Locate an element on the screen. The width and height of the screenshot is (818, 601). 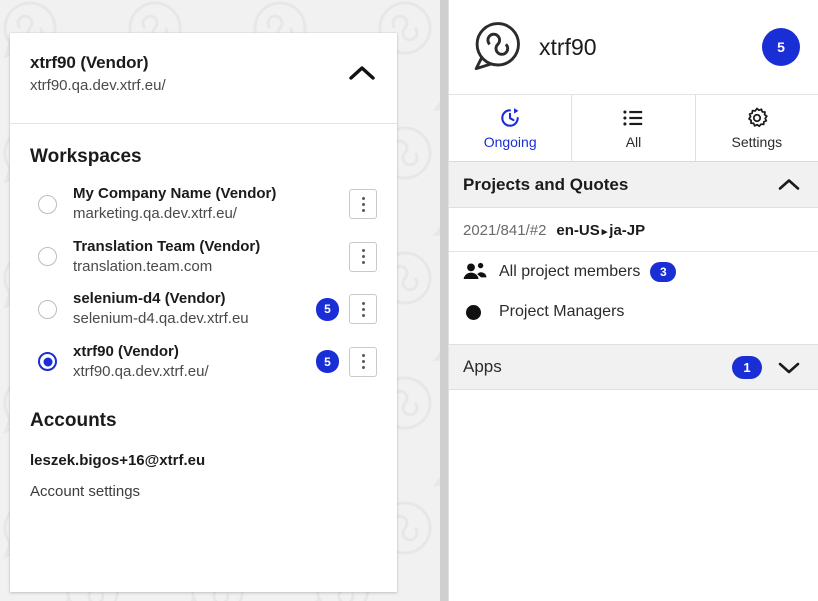
workspace-name: My Company Name (Vendor) is located at coordinates (175, 193).